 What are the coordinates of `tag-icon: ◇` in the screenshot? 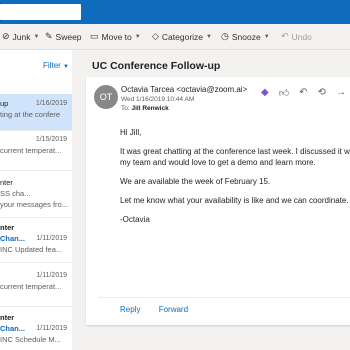 It's located at (155, 36).